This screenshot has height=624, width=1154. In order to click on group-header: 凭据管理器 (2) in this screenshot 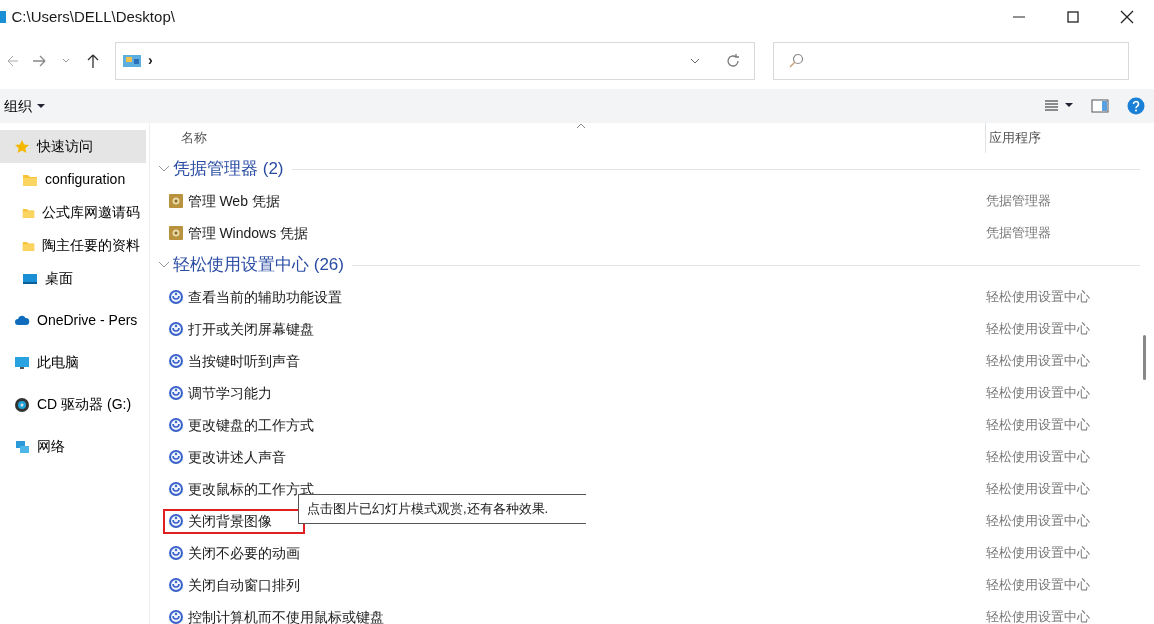, I will do `click(228, 169)`.